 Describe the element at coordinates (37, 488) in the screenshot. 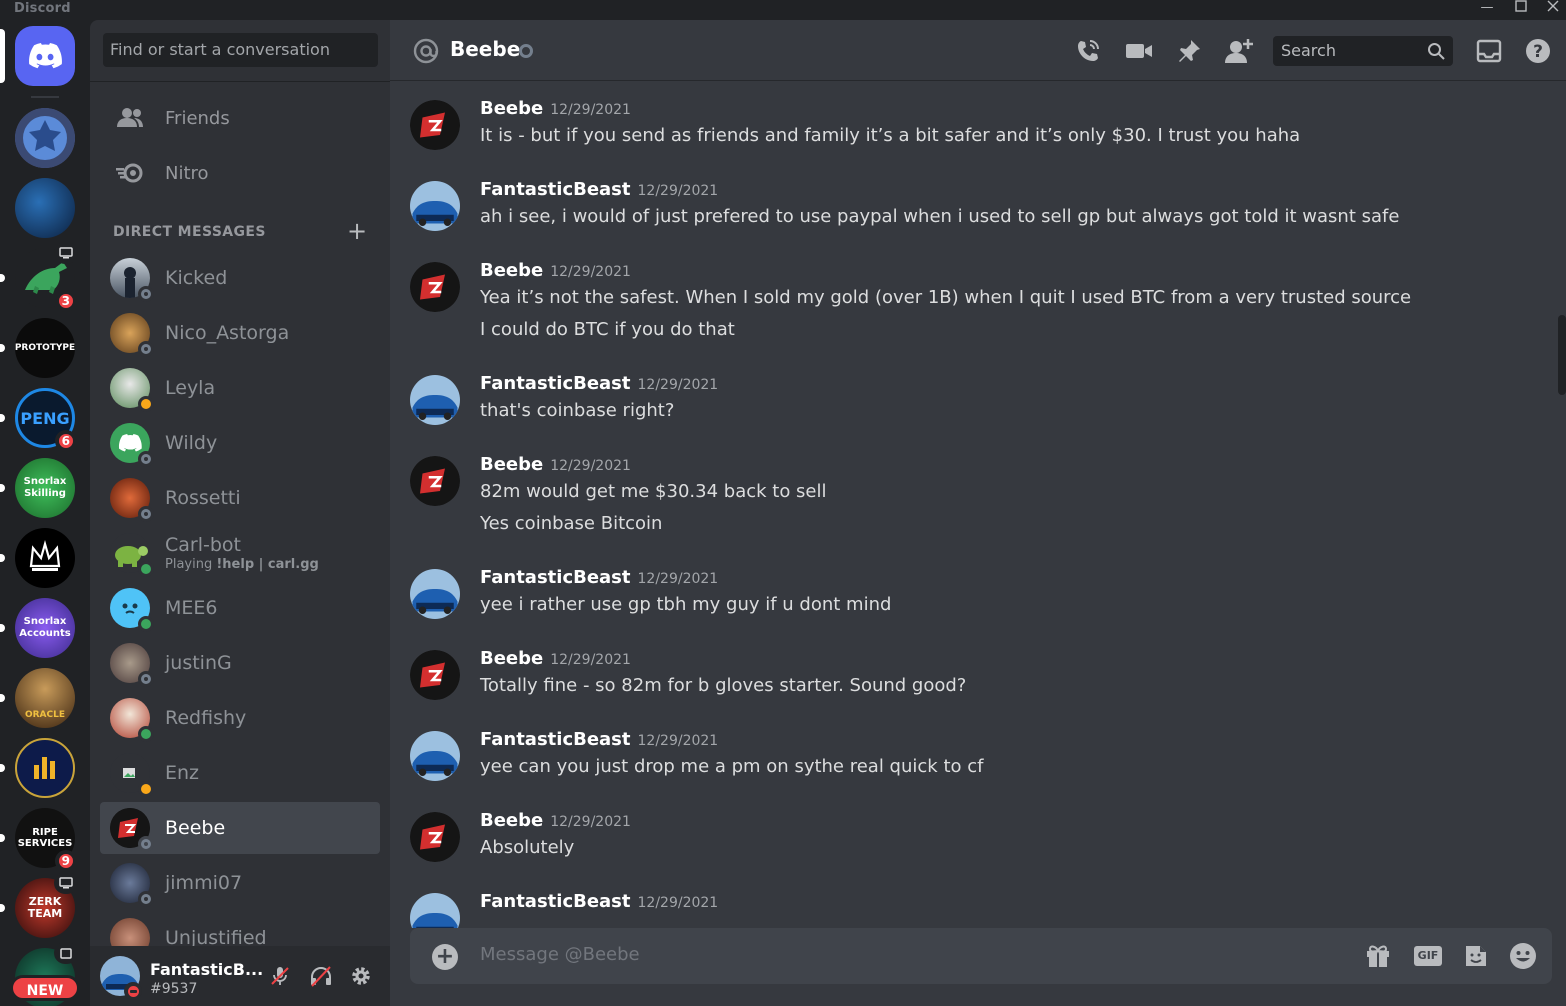

I see `guild-snorlax-skilling: Snorlax Skilling` at that location.